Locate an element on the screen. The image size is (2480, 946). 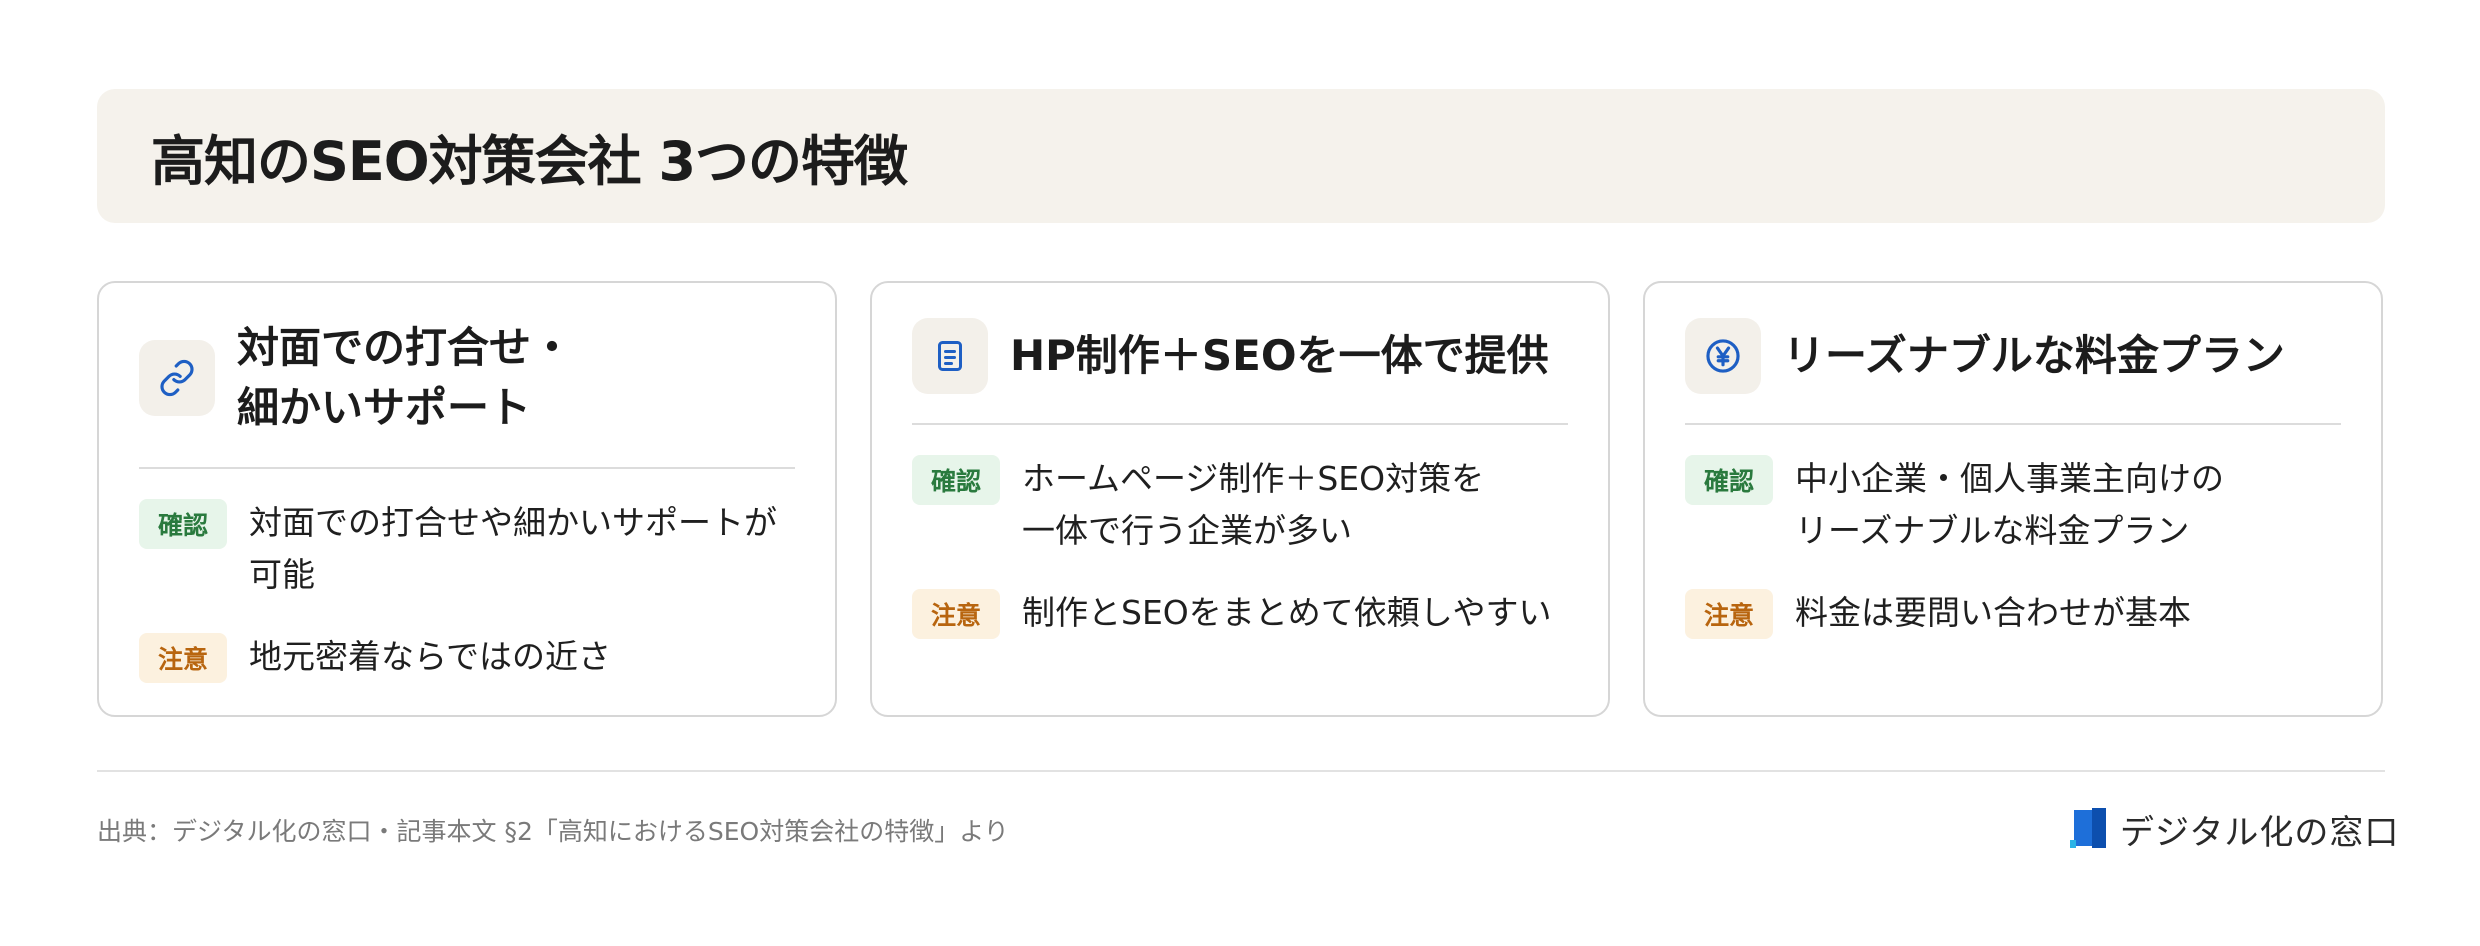
list-item: 確認 ホームページ制作＋SEO対策を 一体で行う企業が多い is located at coordinates (1240, 505).